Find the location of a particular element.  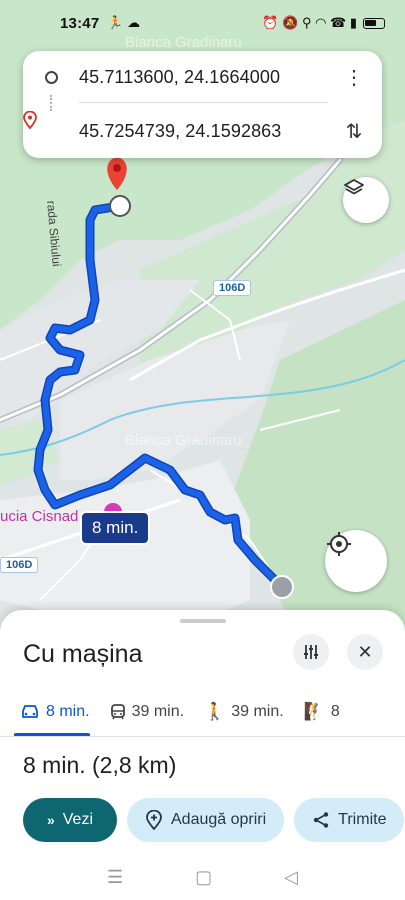

swap-icon: ⇅ is located at coordinates (354, 131).